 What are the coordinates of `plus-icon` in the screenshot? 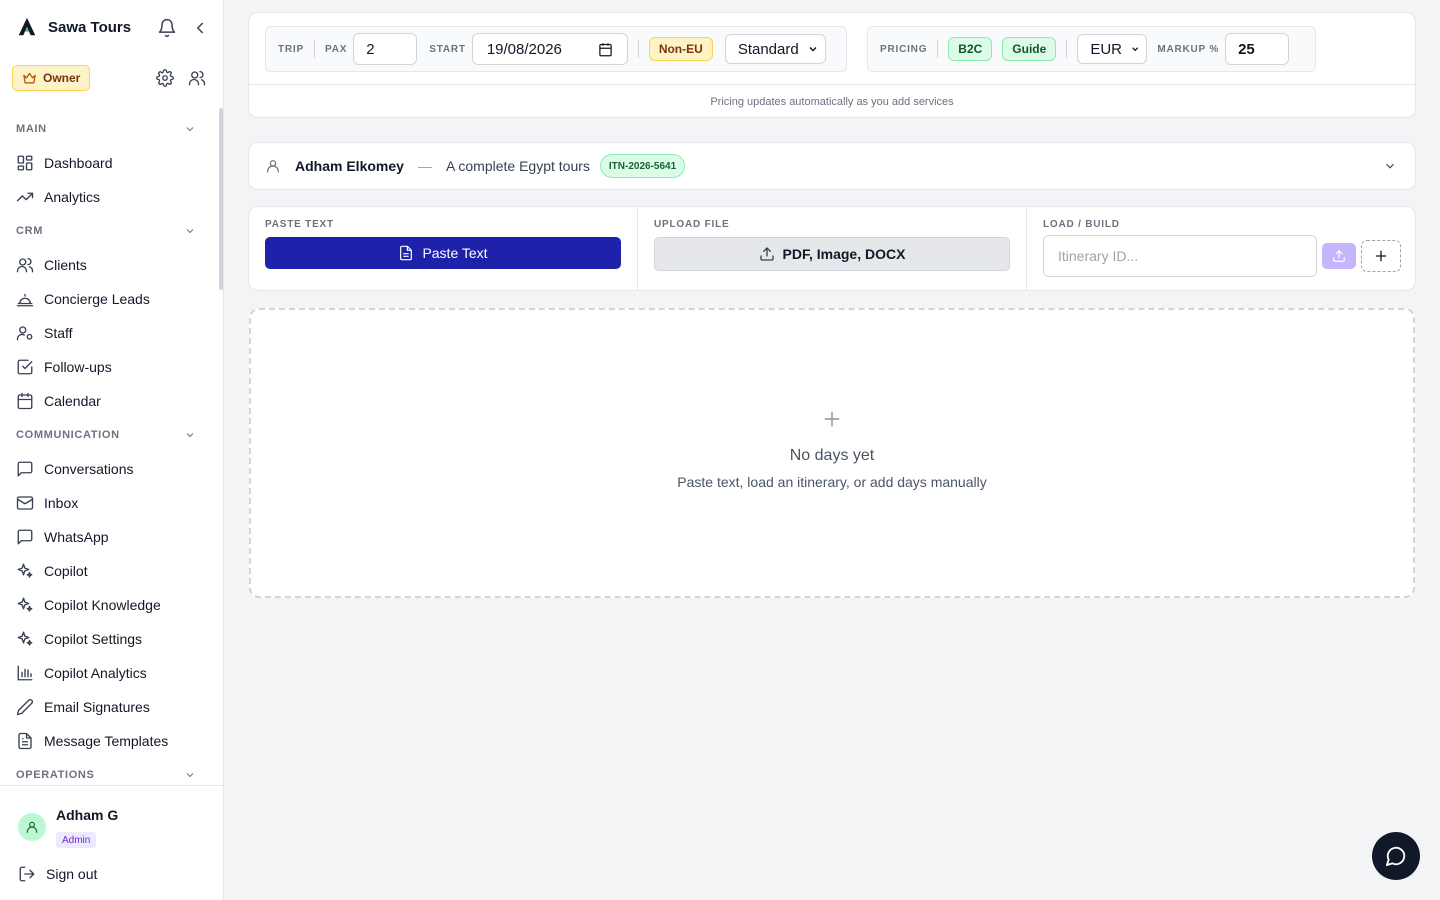 It's located at (832, 418).